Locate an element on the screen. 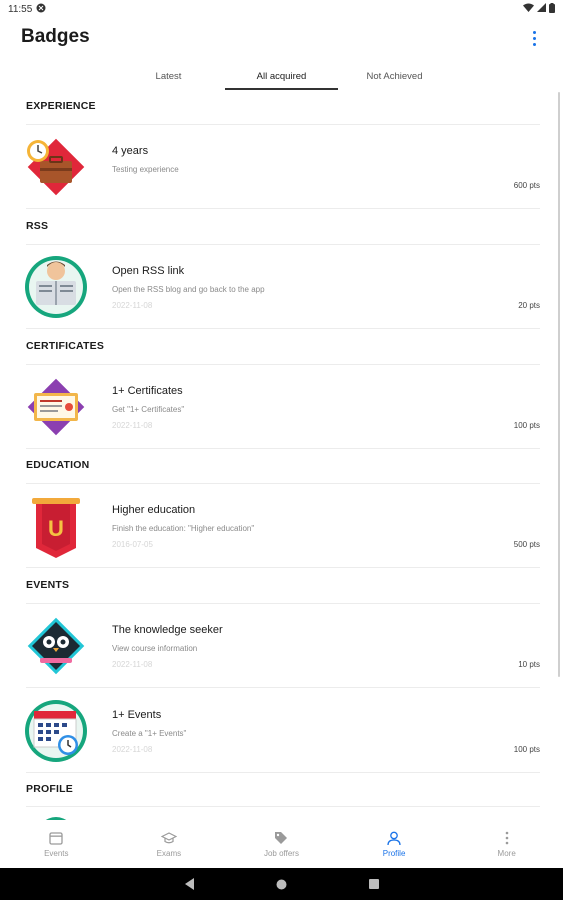 This screenshot has height=900, width=563. calendar-clock-icon is located at coordinates (56, 731).